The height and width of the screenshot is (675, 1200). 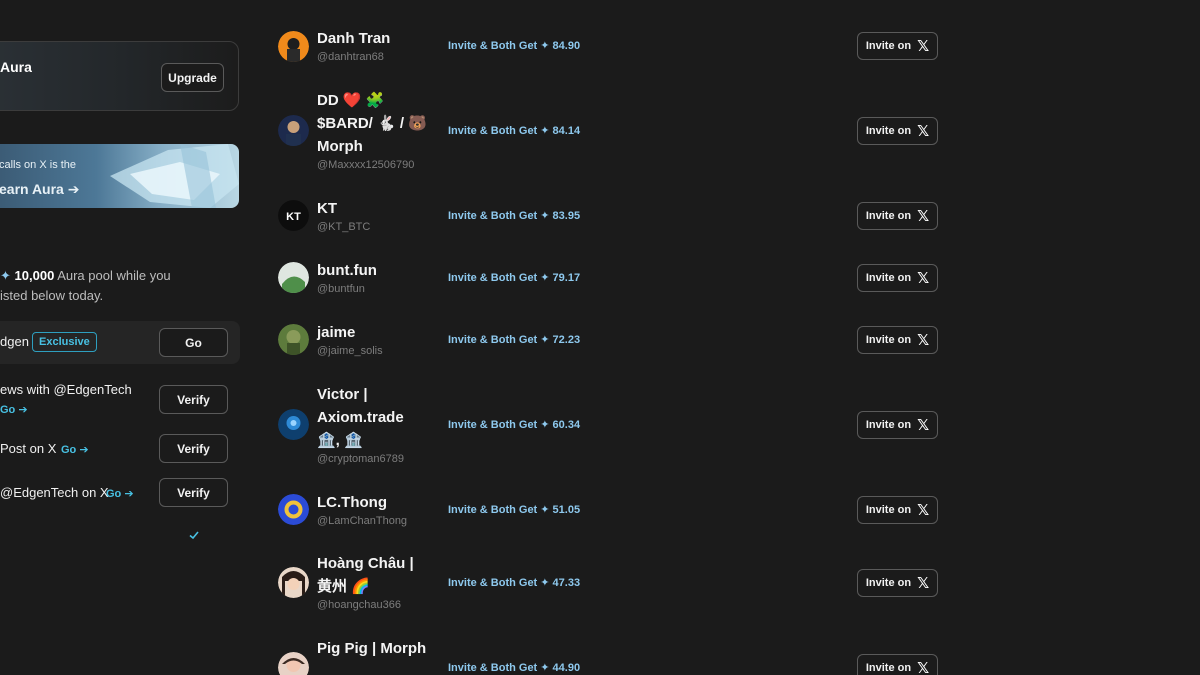 What do you see at coordinates (112, 275) in the screenshot?
I see `pool-text-line1: Aura pool while you` at bounding box center [112, 275].